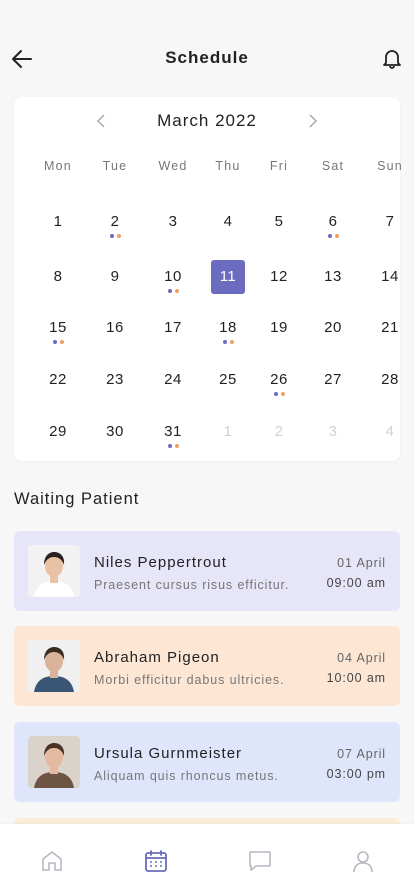 The image size is (414, 896). I want to click on calendar-day: 12, so click(279, 277).